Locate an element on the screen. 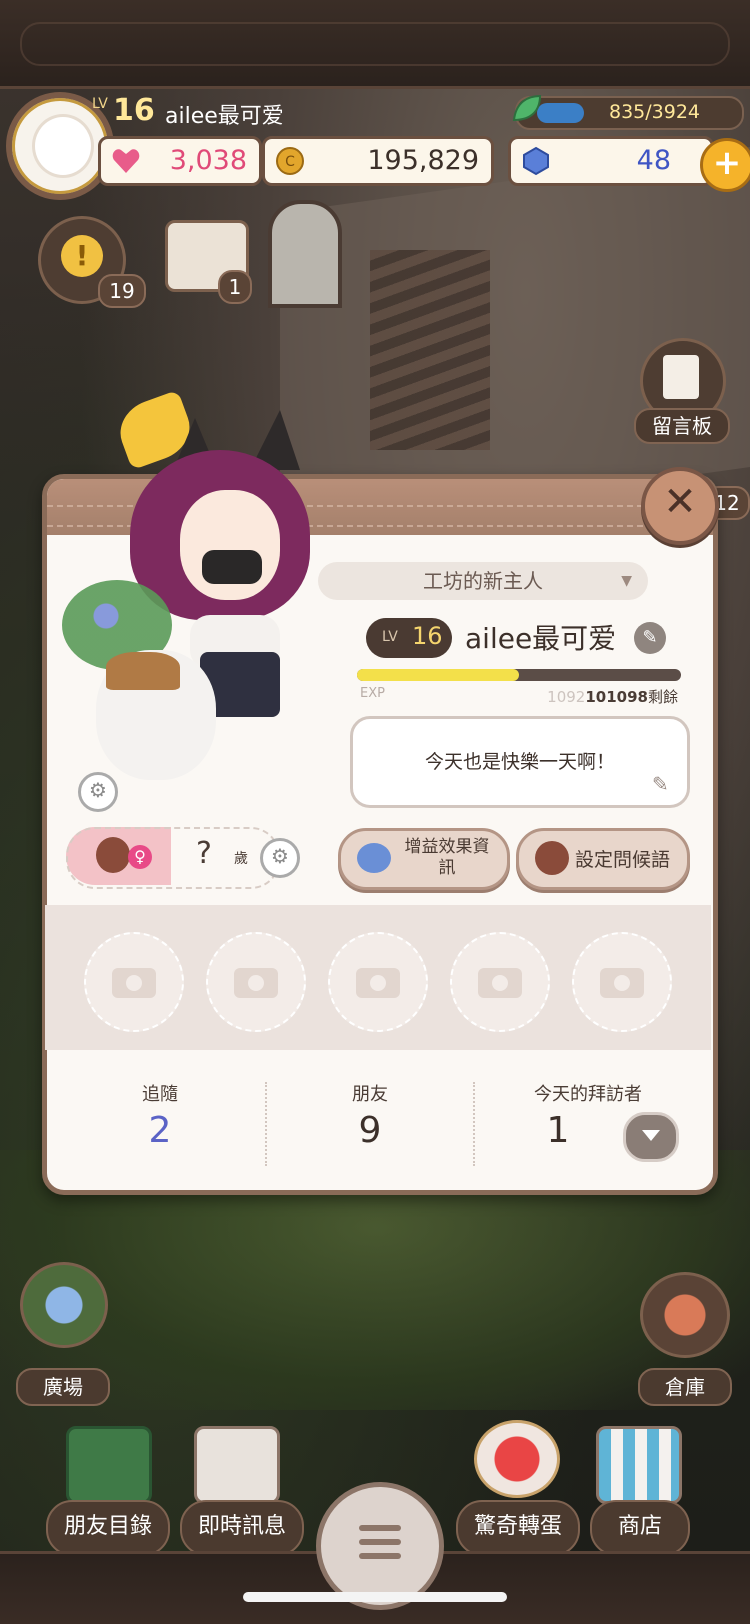 This screenshot has height=1624, width=750. player-name: ailee最可爱 is located at coordinates (224, 116).